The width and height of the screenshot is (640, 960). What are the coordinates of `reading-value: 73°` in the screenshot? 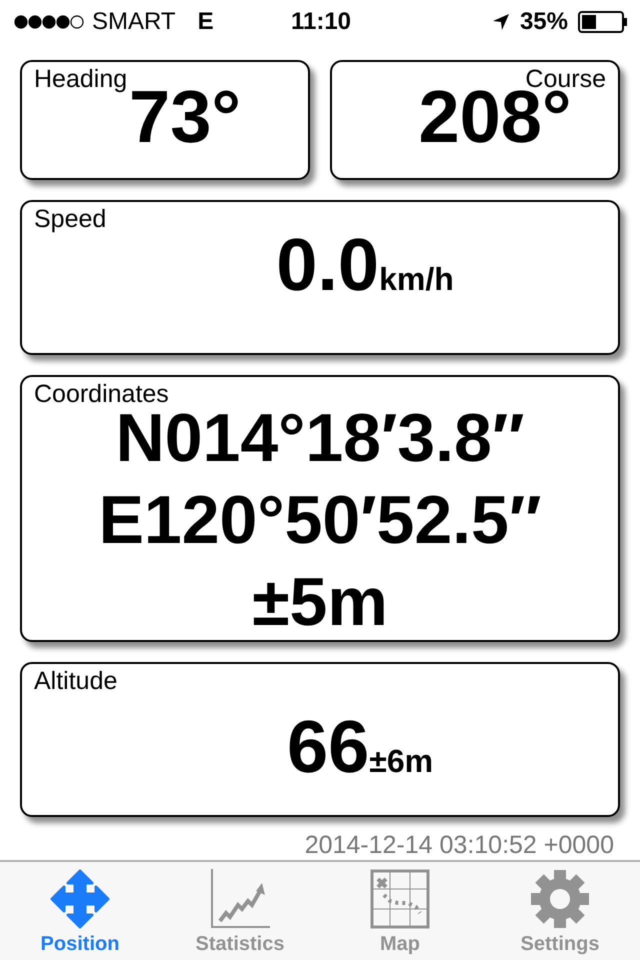 It's located at (185, 117).